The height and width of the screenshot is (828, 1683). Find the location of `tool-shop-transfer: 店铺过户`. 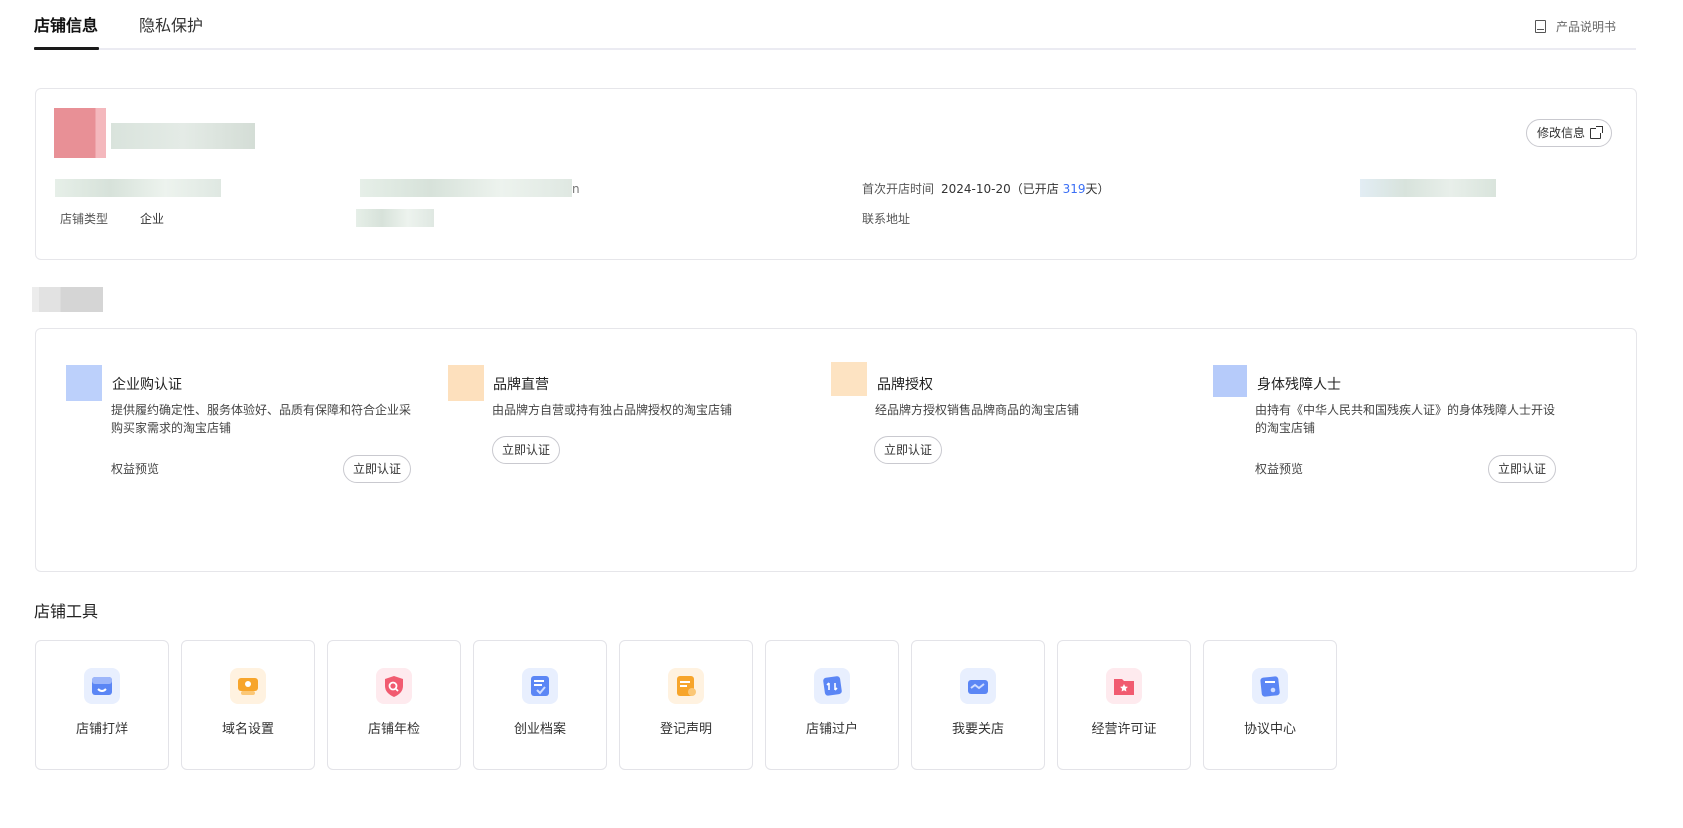

tool-shop-transfer: 店铺过户 is located at coordinates (832, 705).